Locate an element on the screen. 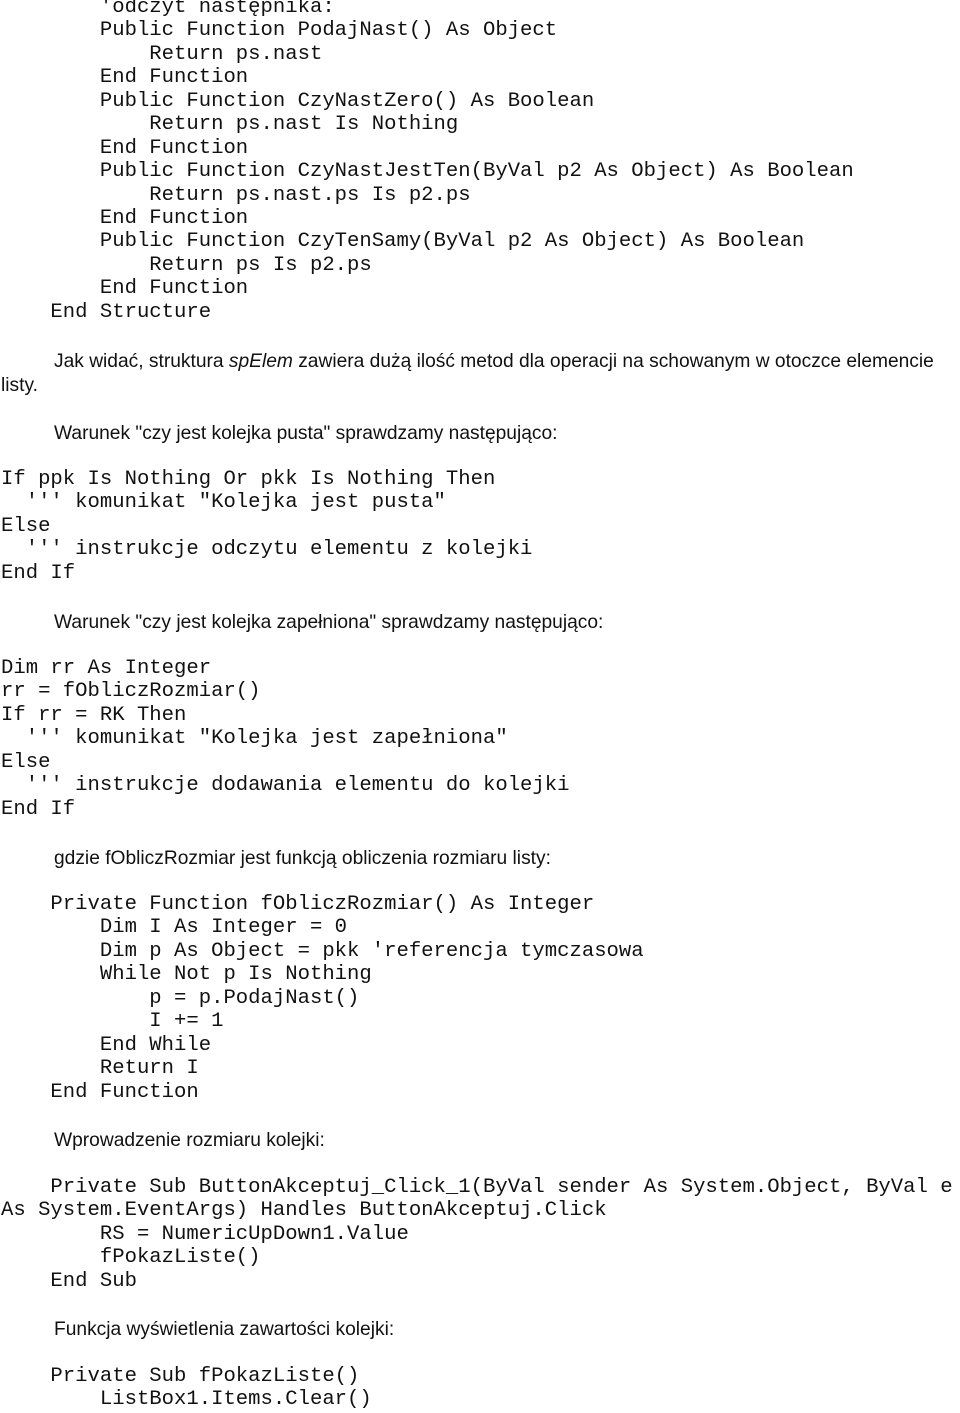 This screenshot has height=1413, width=960. code-line: Return ps.nast Is Nothing is located at coordinates (230, 125).